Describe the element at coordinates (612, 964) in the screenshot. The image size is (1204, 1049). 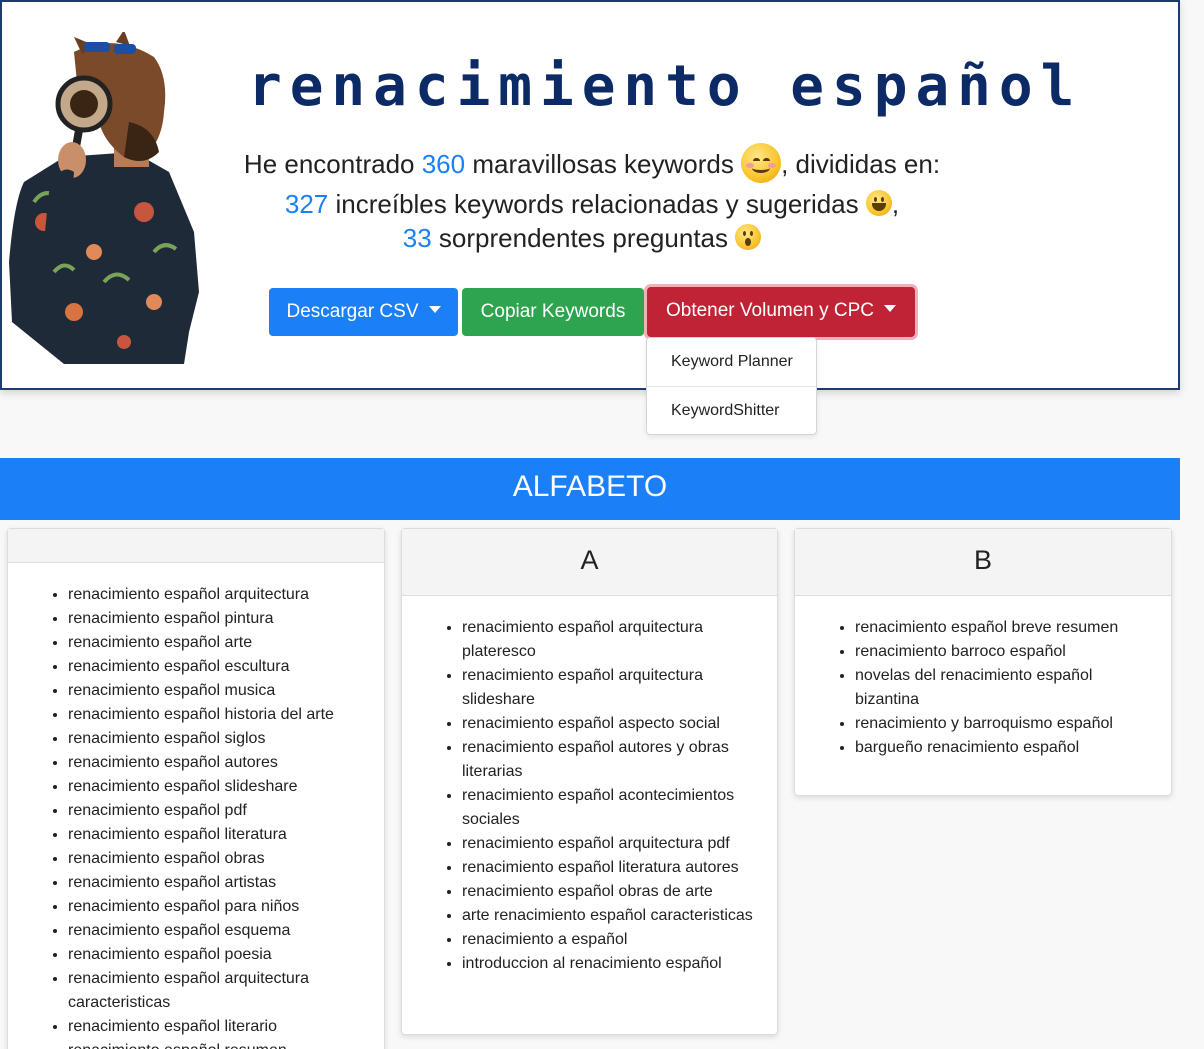
I see `list-item: introduccion al renacimiento español` at that location.